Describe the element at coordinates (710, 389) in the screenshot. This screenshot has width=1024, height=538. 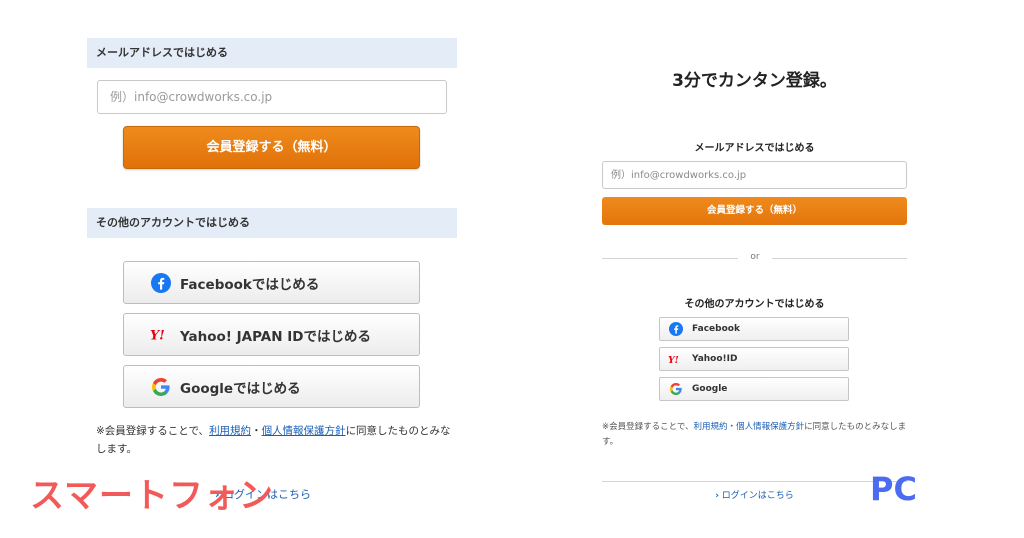
I see `google-login-label: Google` at that location.